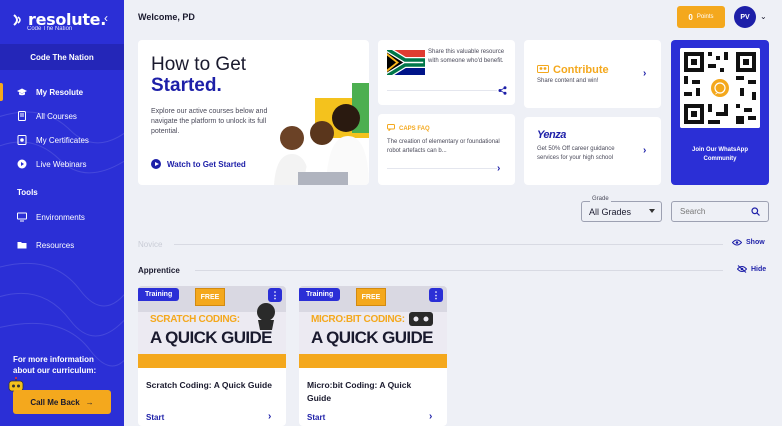  Describe the element at coordinates (592, 74) in the screenshot. I see `contribute-card: Contribute Share content and win! ›` at that location.